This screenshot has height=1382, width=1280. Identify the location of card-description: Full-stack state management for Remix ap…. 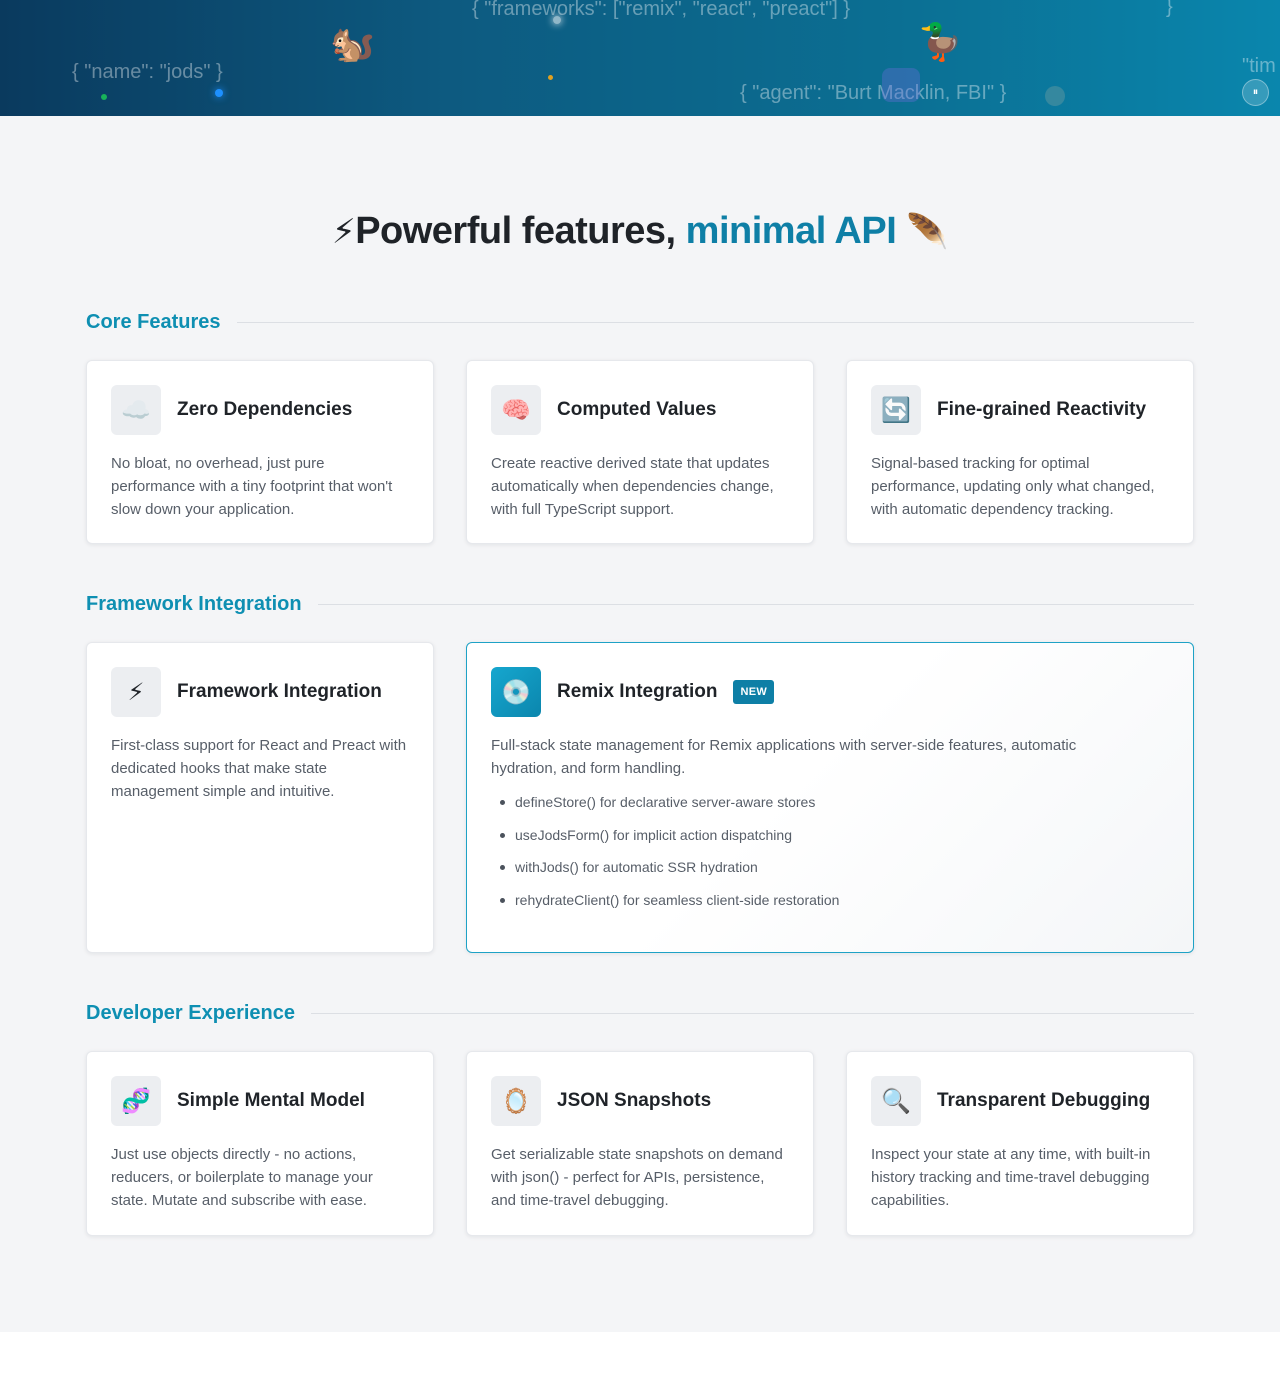
(784, 757).